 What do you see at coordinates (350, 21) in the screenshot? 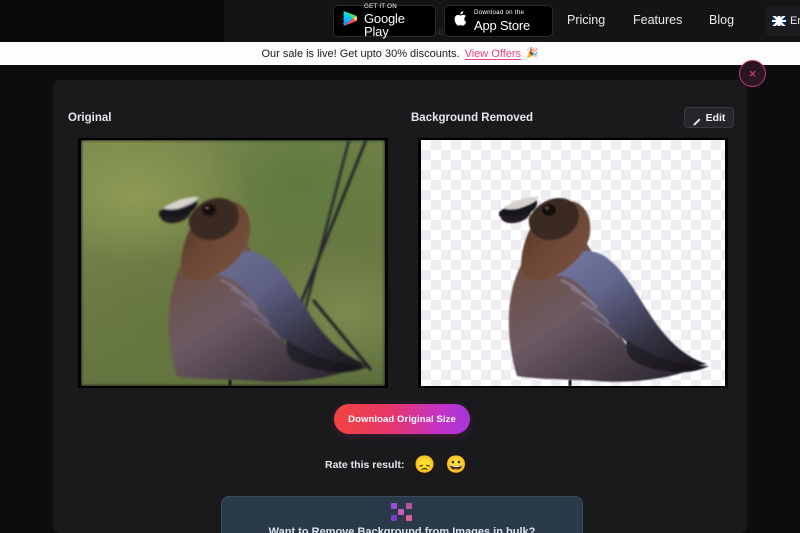
I see `google-play-icon` at bounding box center [350, 21].